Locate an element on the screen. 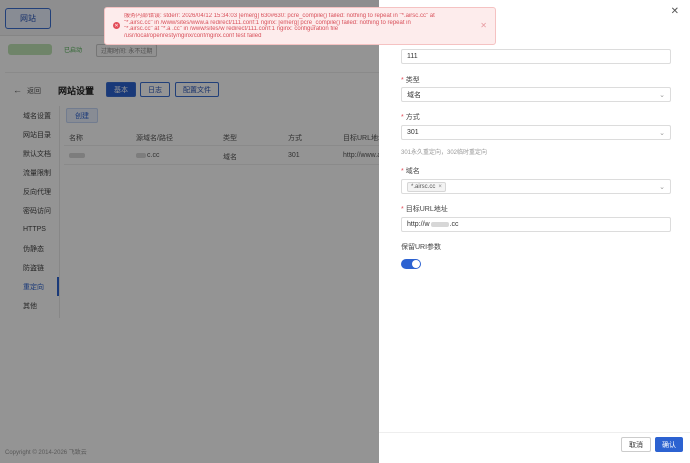 The image size is (690, 463). type-select: 域名 ⌄ is located at coordinates (536, 94).